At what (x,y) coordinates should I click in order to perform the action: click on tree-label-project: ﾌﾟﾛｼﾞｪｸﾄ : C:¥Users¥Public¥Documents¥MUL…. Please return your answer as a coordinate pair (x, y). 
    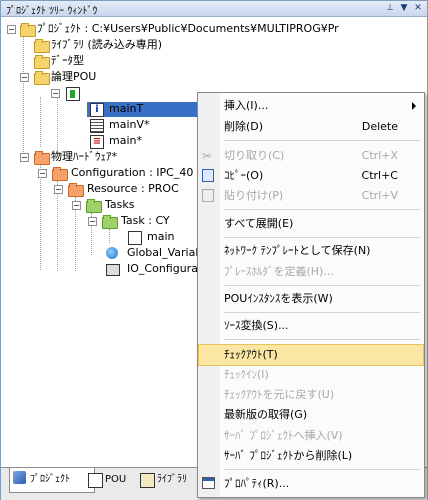
    Looking at the image, I should click on (188, 28).